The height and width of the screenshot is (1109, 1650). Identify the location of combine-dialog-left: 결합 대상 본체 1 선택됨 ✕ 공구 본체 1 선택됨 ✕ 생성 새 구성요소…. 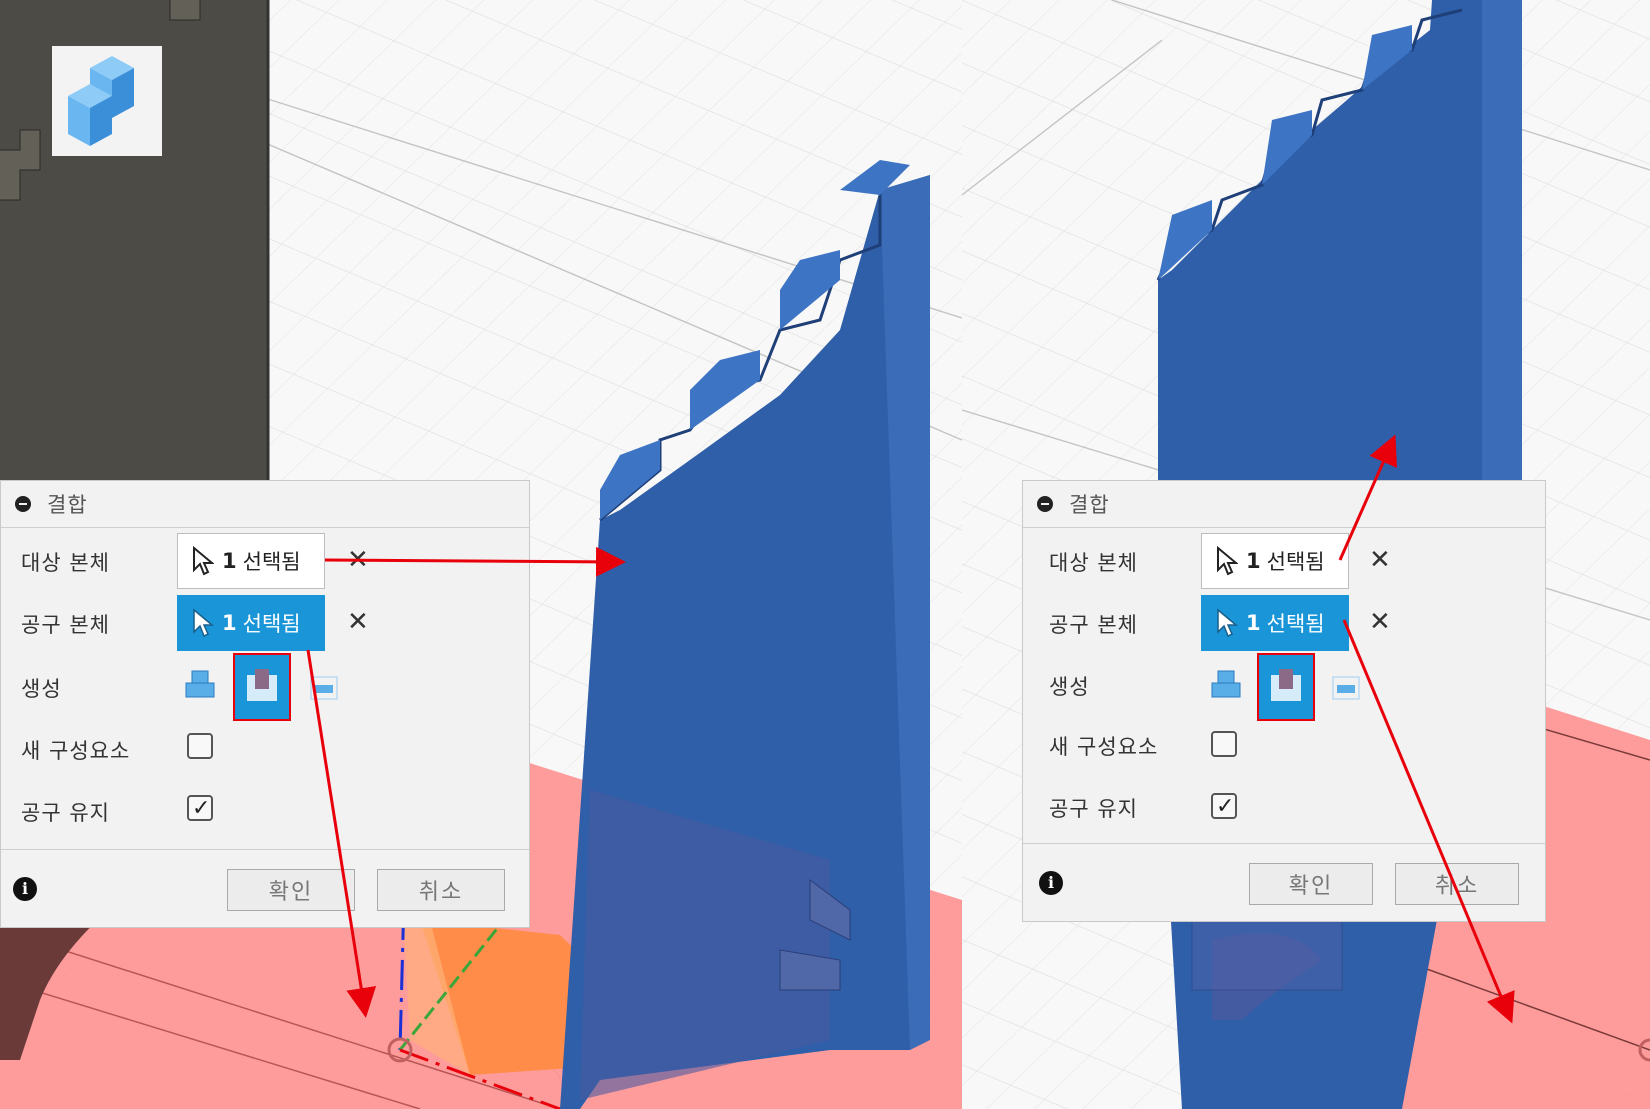
(265, 704).